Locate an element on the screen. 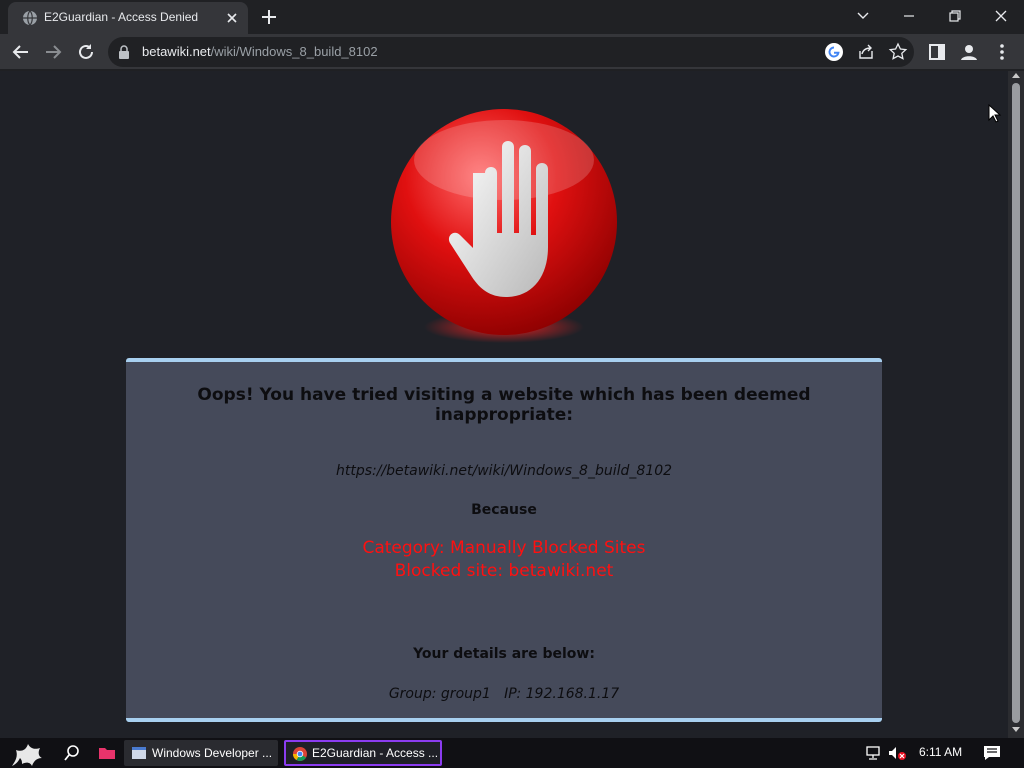 The image size is (1024, 768). folder-icon is located at coordinates (107, 753).